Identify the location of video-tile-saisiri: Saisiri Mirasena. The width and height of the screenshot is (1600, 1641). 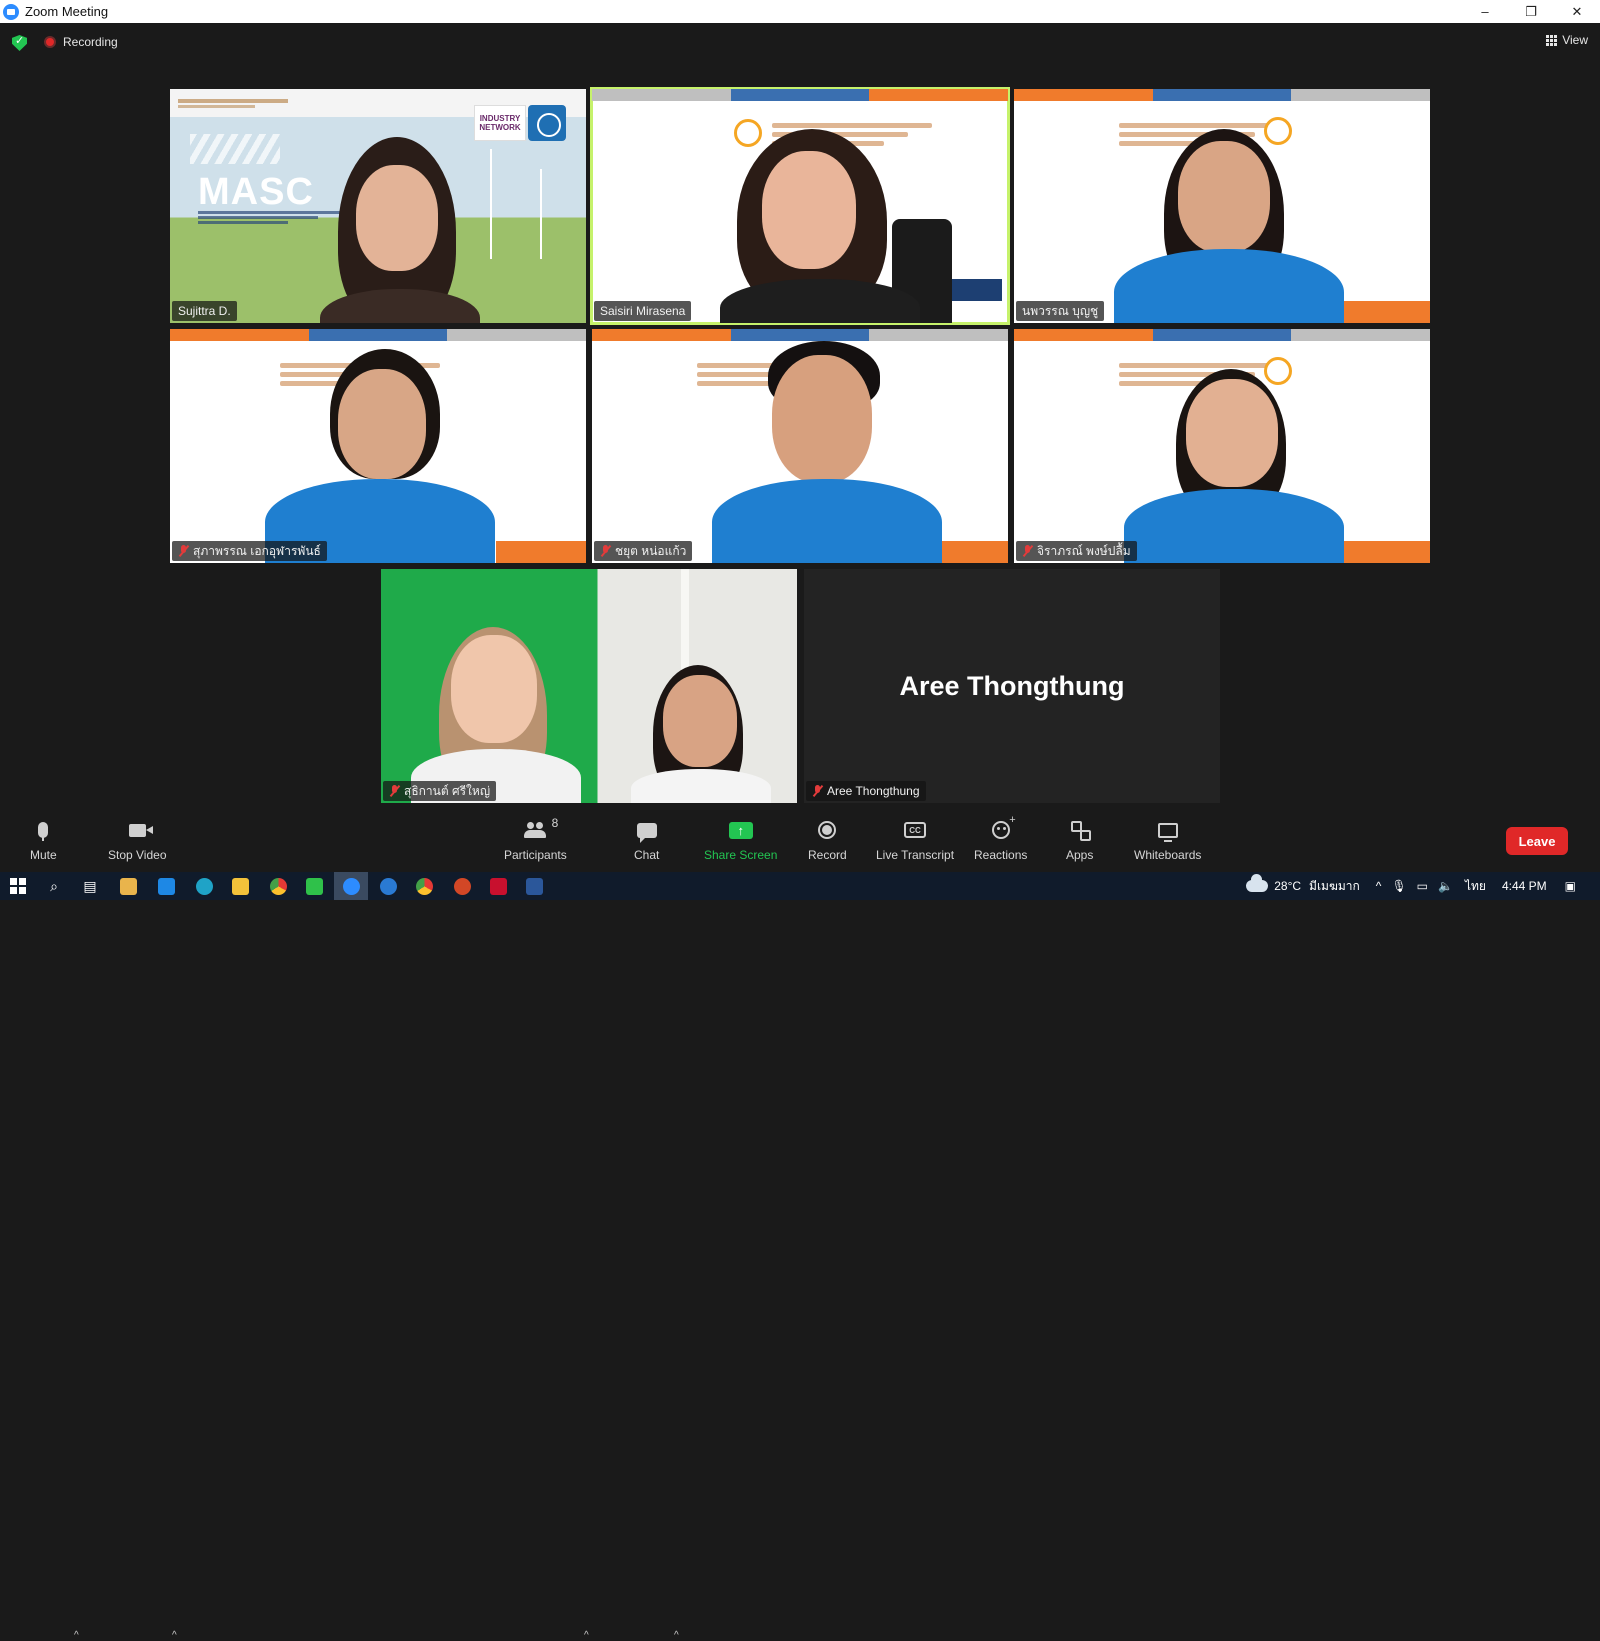
(800, 206).